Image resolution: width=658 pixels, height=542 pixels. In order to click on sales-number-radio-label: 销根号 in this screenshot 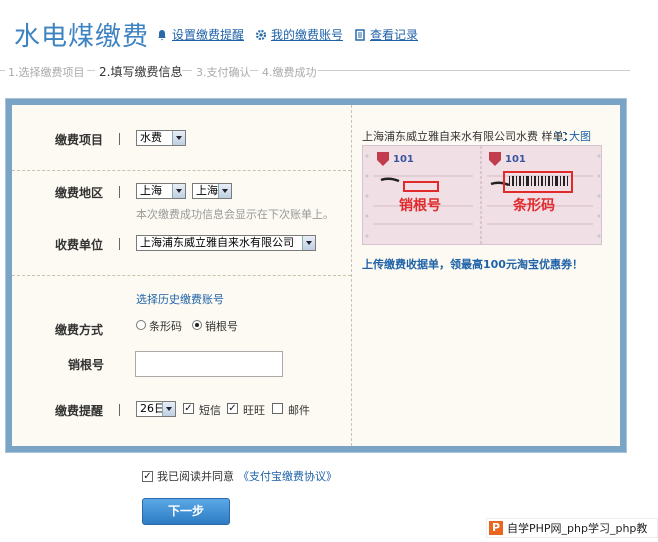, I will do `click(221, 326)`.